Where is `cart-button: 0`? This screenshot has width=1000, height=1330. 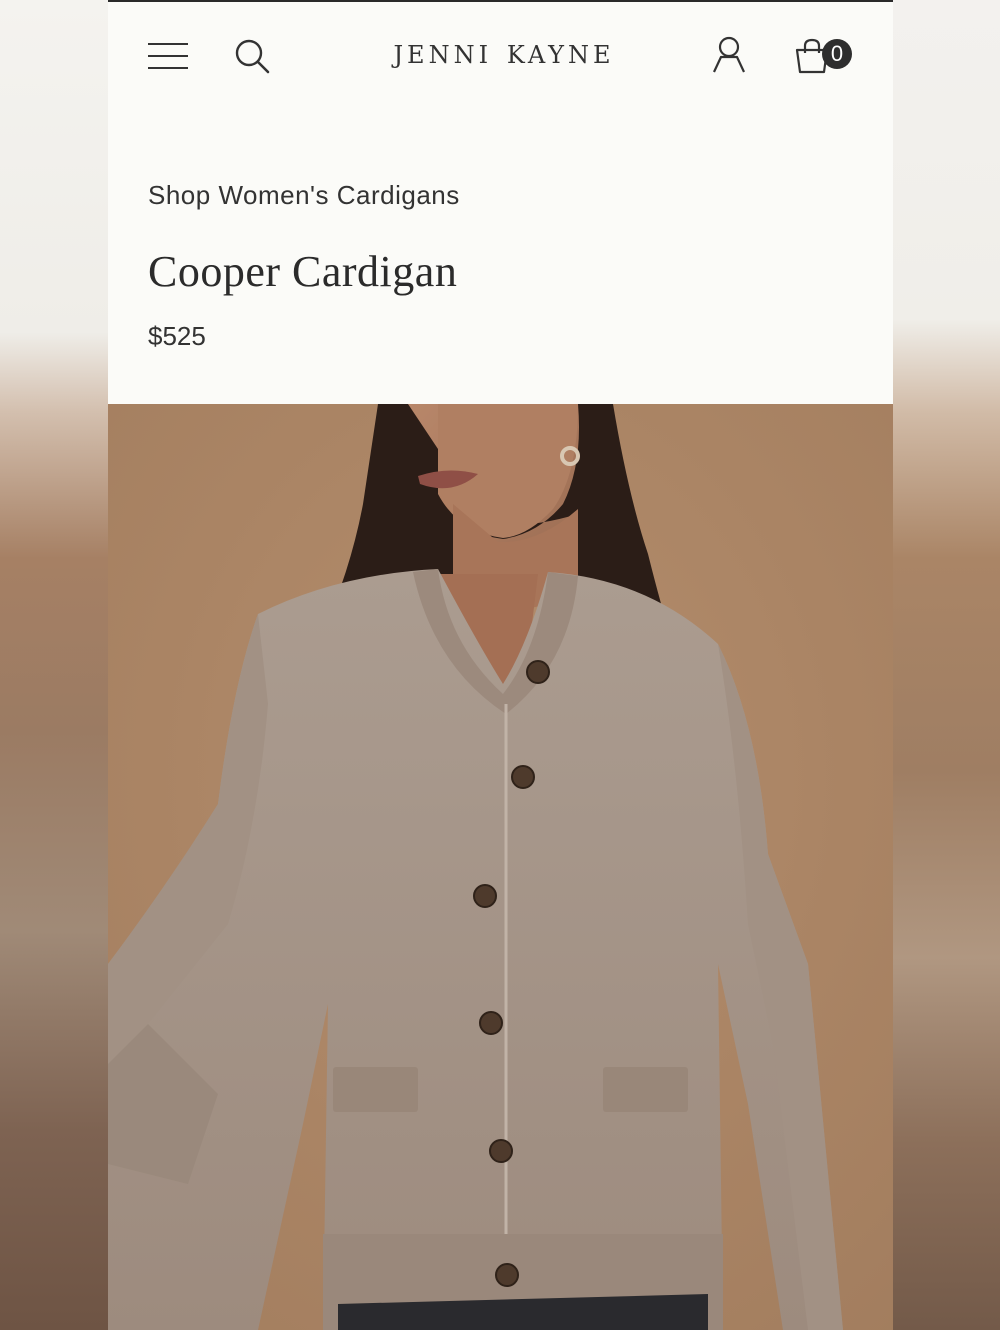
cart-button: 0 is located at coordinates (824, 56).